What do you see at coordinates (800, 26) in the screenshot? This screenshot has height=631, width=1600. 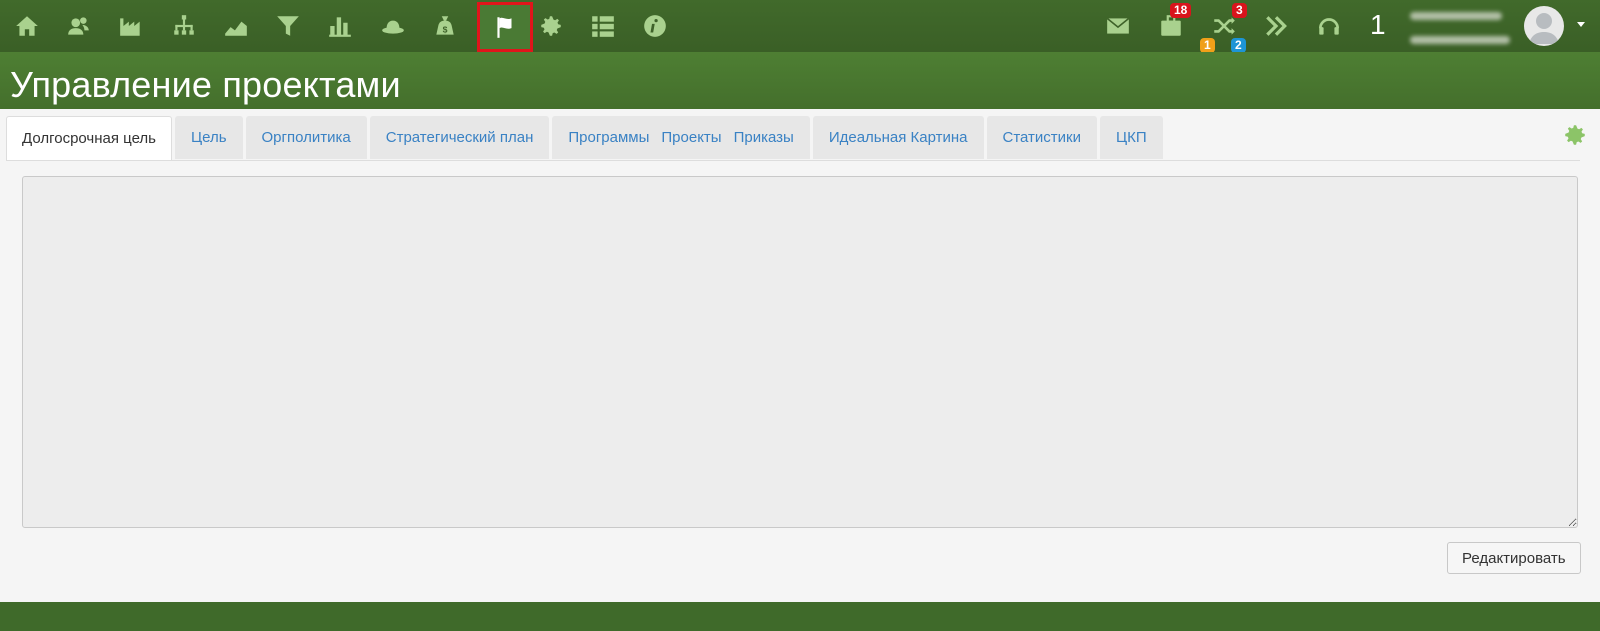 I see `top-navigation-bar: $ 18 3 1 2 1` at bounding box center [800, 26].